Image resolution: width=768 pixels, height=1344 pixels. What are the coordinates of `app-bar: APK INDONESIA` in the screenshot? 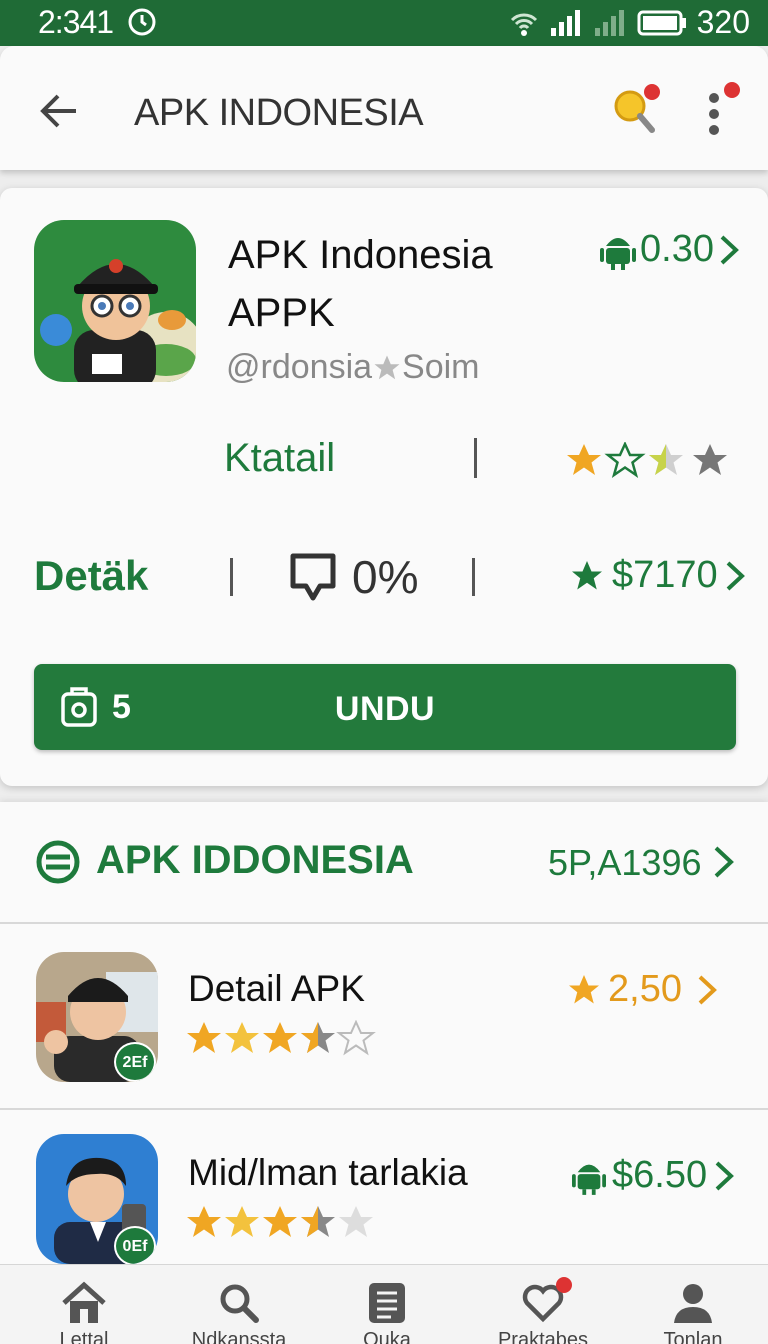 It's located at (384, 108).